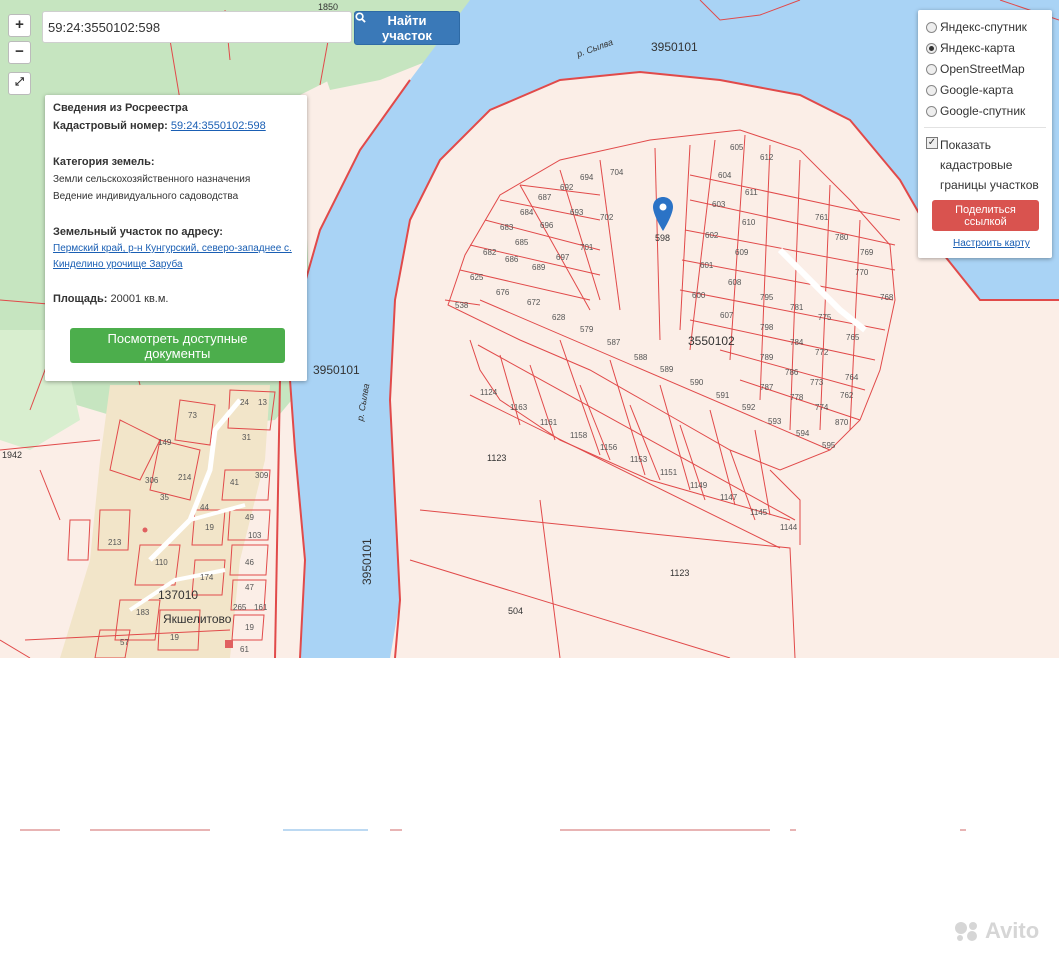 Image resolution: width=1059 pixels, height=960 pixels. What do you see at coordinates (975, 111) in the screenshot?
I see `layer-option-google-satellite: Google-спутник` at bounding box center [975, 111].